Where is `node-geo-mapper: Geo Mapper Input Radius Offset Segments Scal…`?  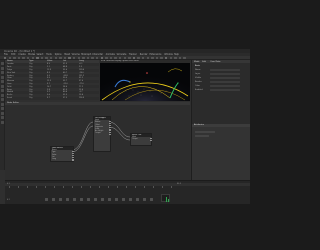 node-geo-mapper: Geo Mapper Input Radius Offset Segments Scal… is located at coordinates (102, 134).